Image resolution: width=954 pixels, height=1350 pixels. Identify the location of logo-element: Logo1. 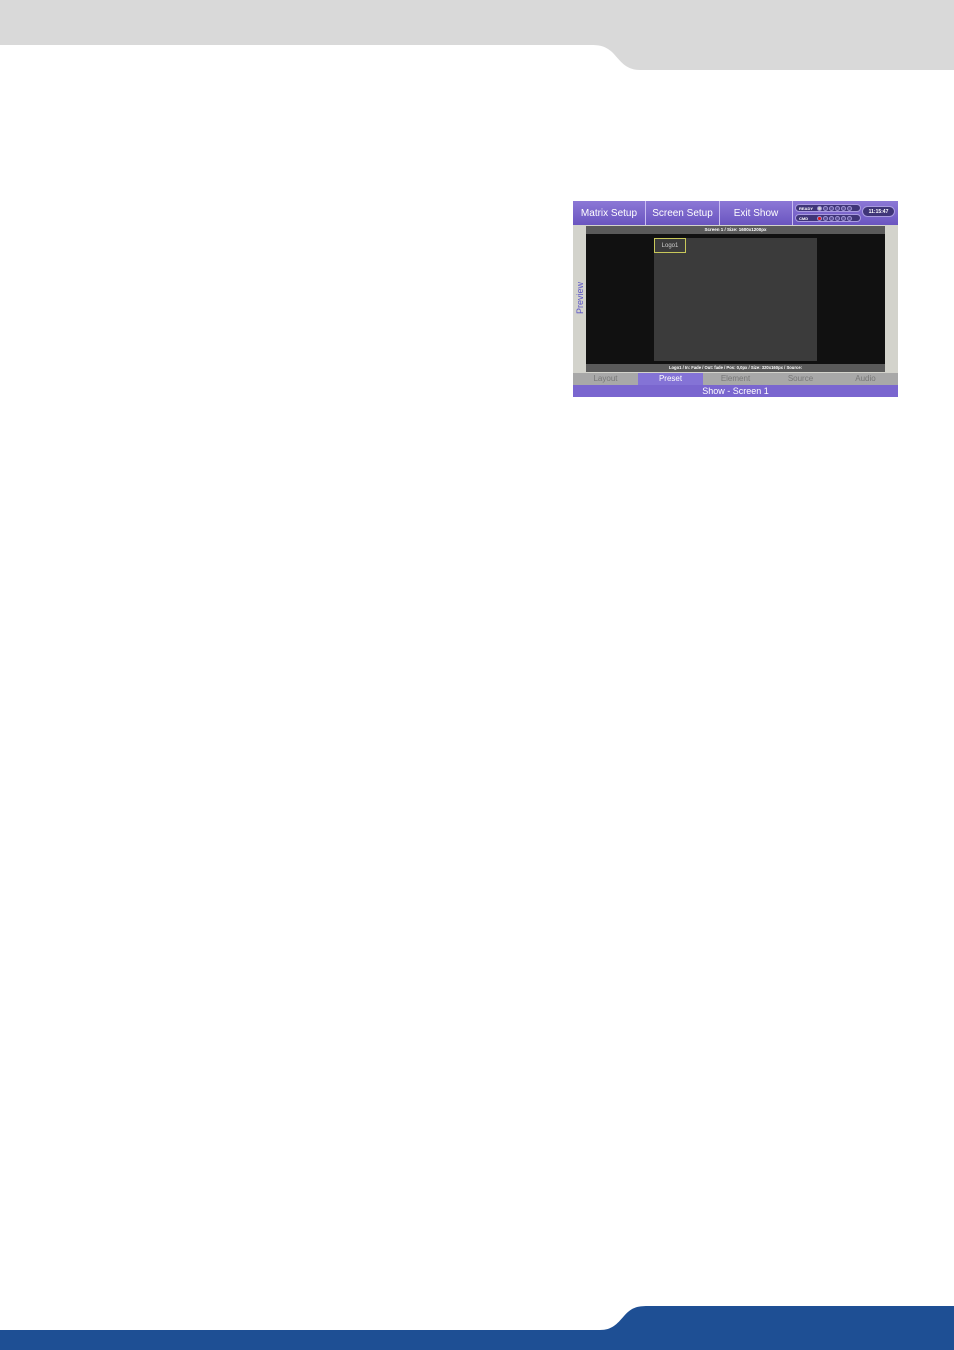
(670, 245).